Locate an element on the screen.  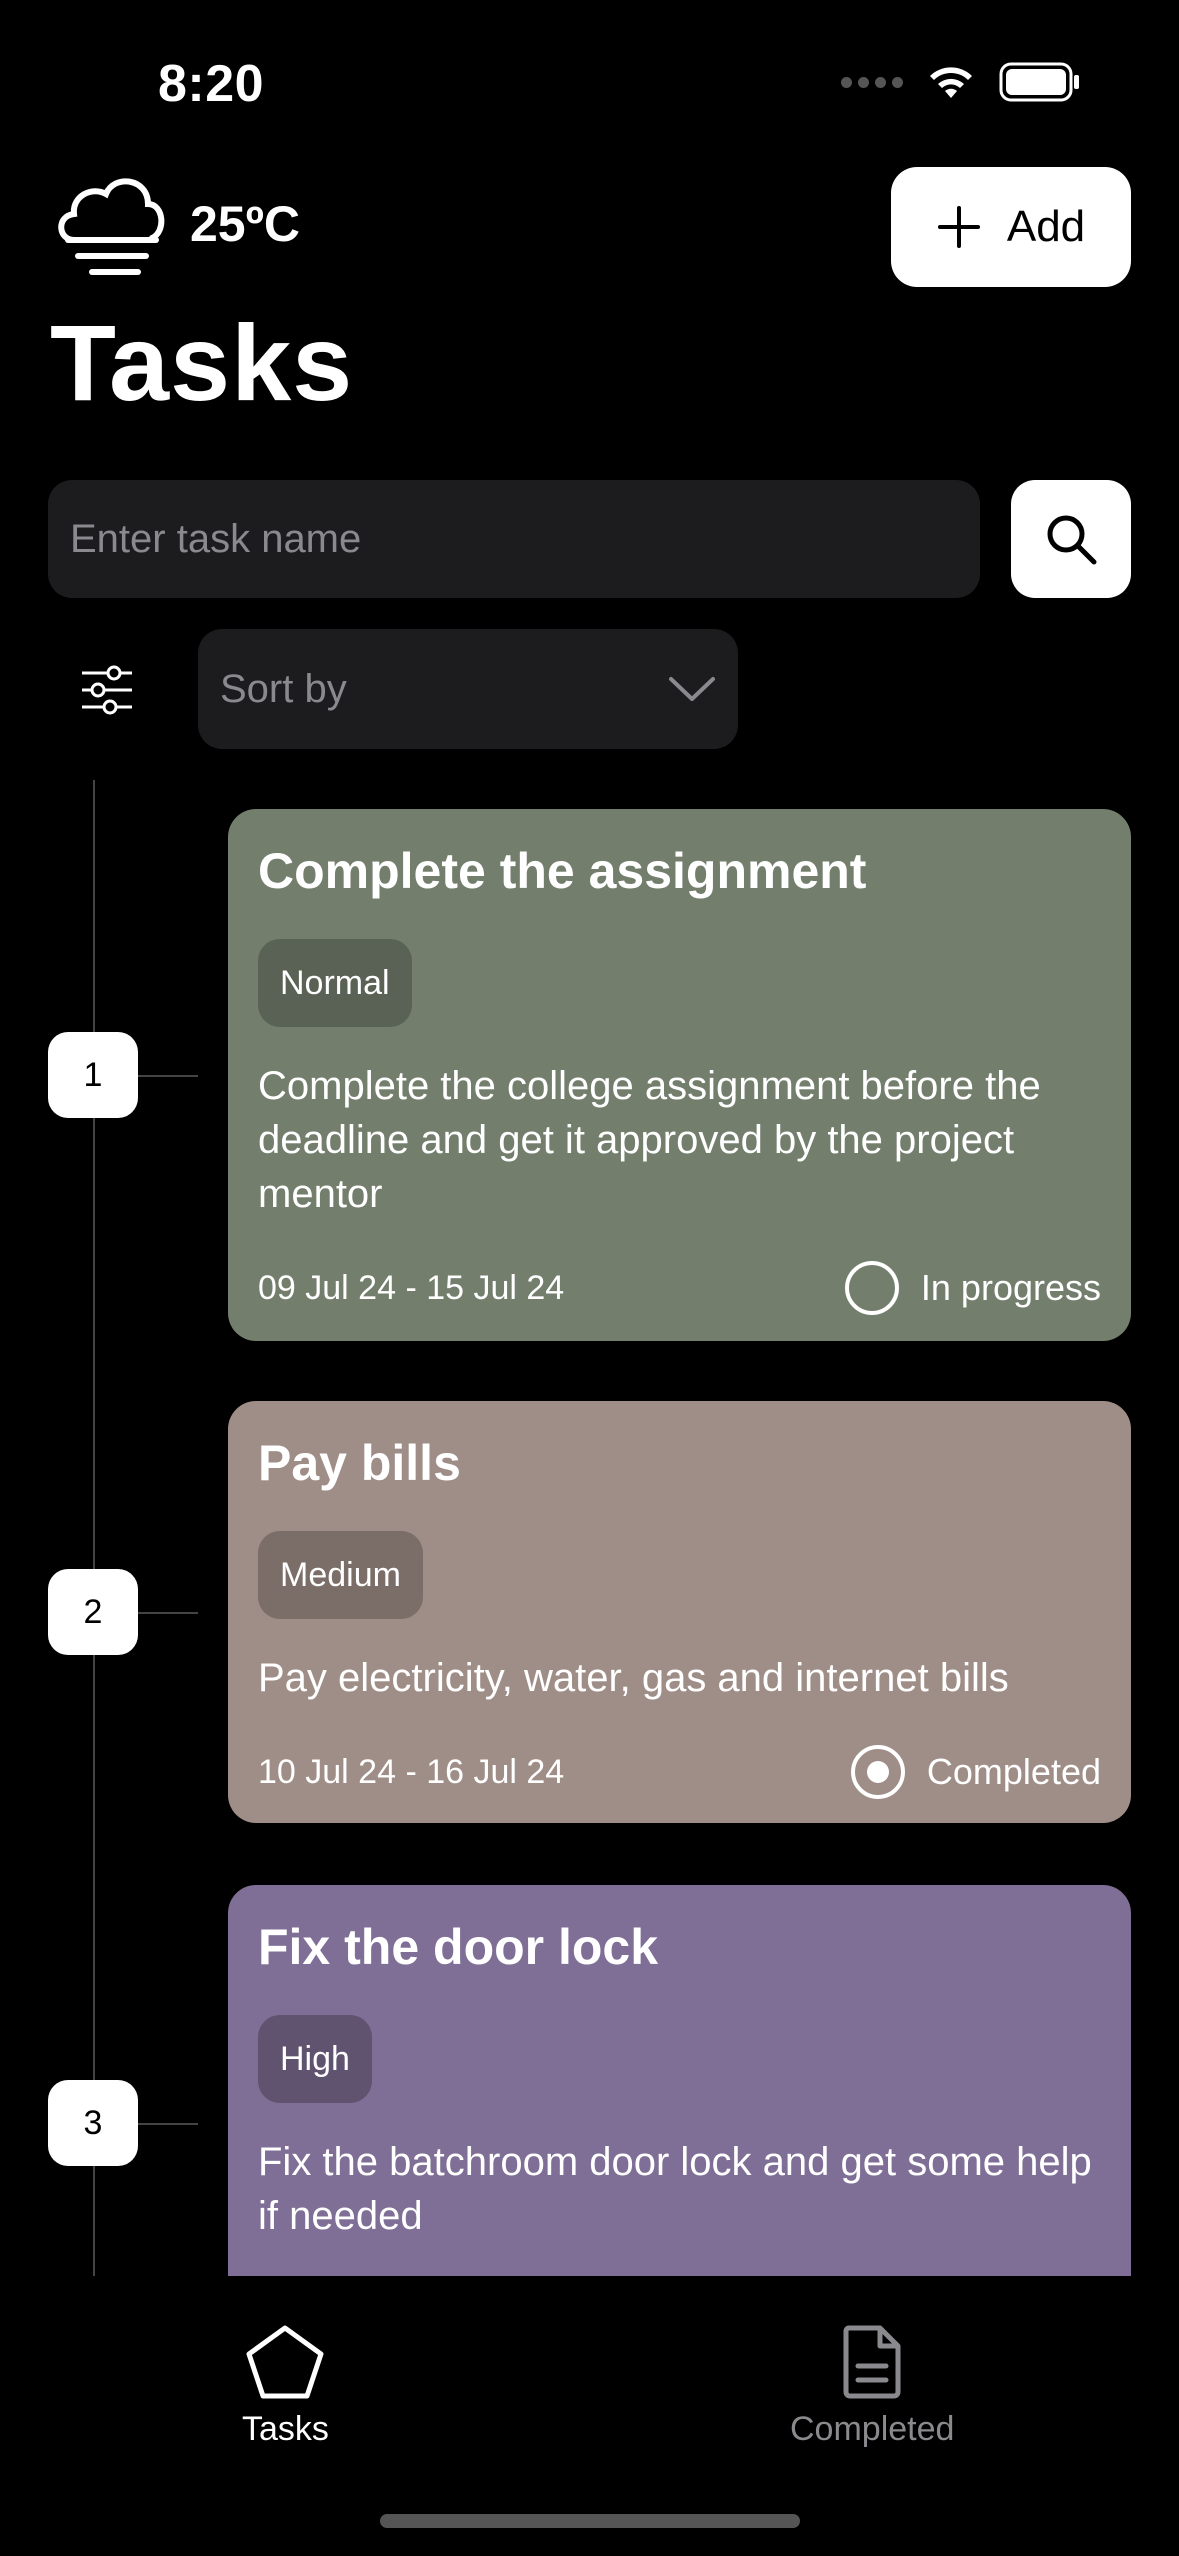
priority-badge: Medium is located at coordinates (340, 1575).